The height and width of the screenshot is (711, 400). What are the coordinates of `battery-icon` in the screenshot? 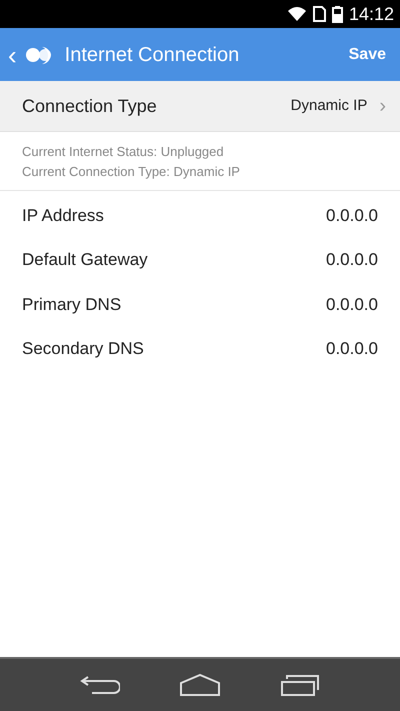 It's located at (337, 14).